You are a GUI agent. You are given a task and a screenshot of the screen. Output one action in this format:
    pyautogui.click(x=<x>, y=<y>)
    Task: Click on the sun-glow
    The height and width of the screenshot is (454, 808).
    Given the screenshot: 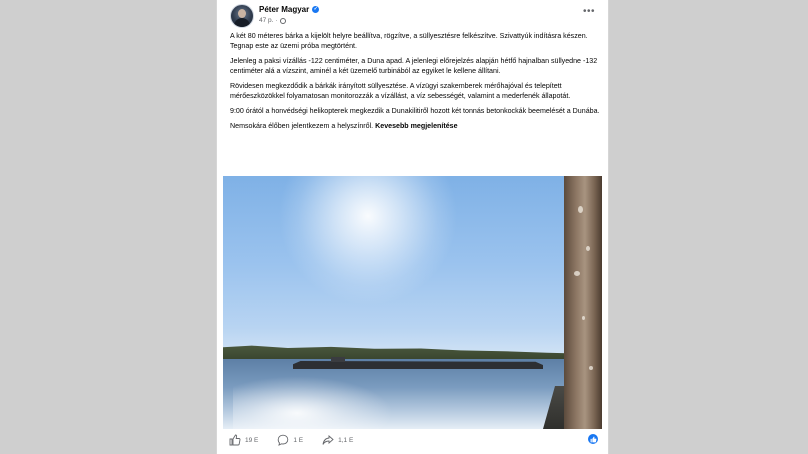 What is the action you would take?
    pyautogui.click(x=368, y=241)
    